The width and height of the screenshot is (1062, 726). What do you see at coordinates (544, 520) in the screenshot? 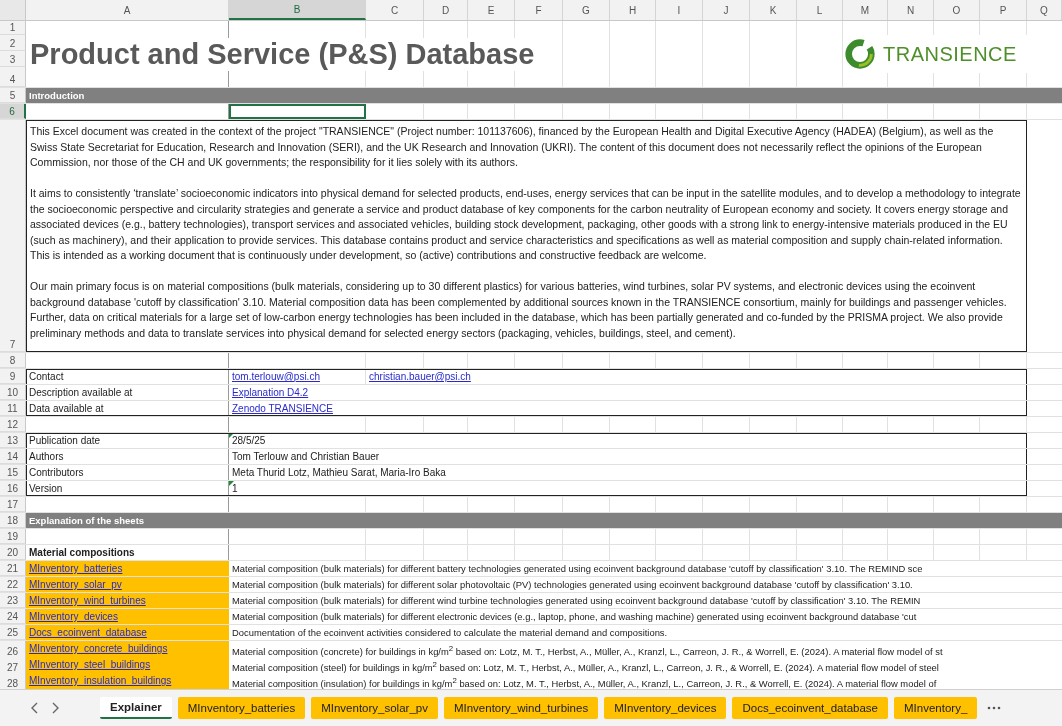
I see `section-header: Explanation of the sheets` at bounding box center [544, 520].